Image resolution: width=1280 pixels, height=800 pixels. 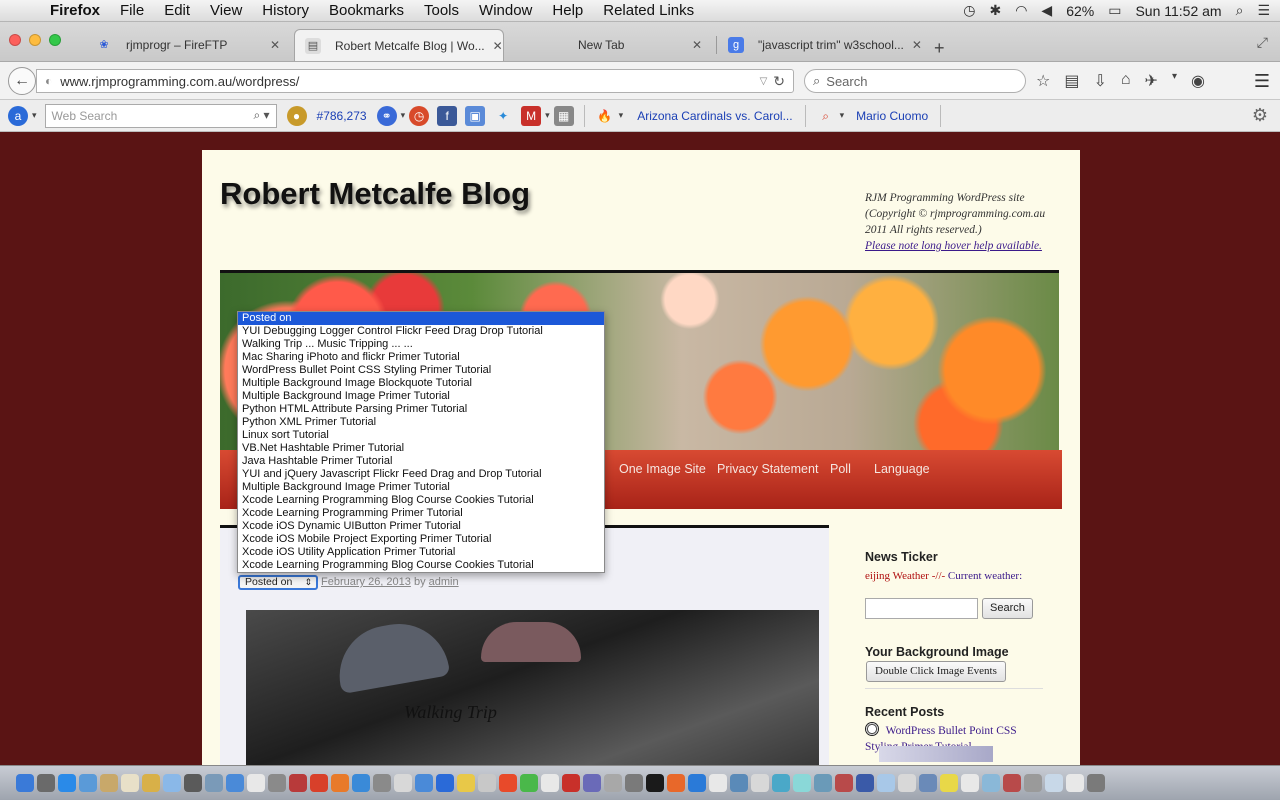 What do you see at coordinates (34, 115) in the screenshot?
I see `alexa-dropdown-icon: ▾` at bounding box center [34, 115].